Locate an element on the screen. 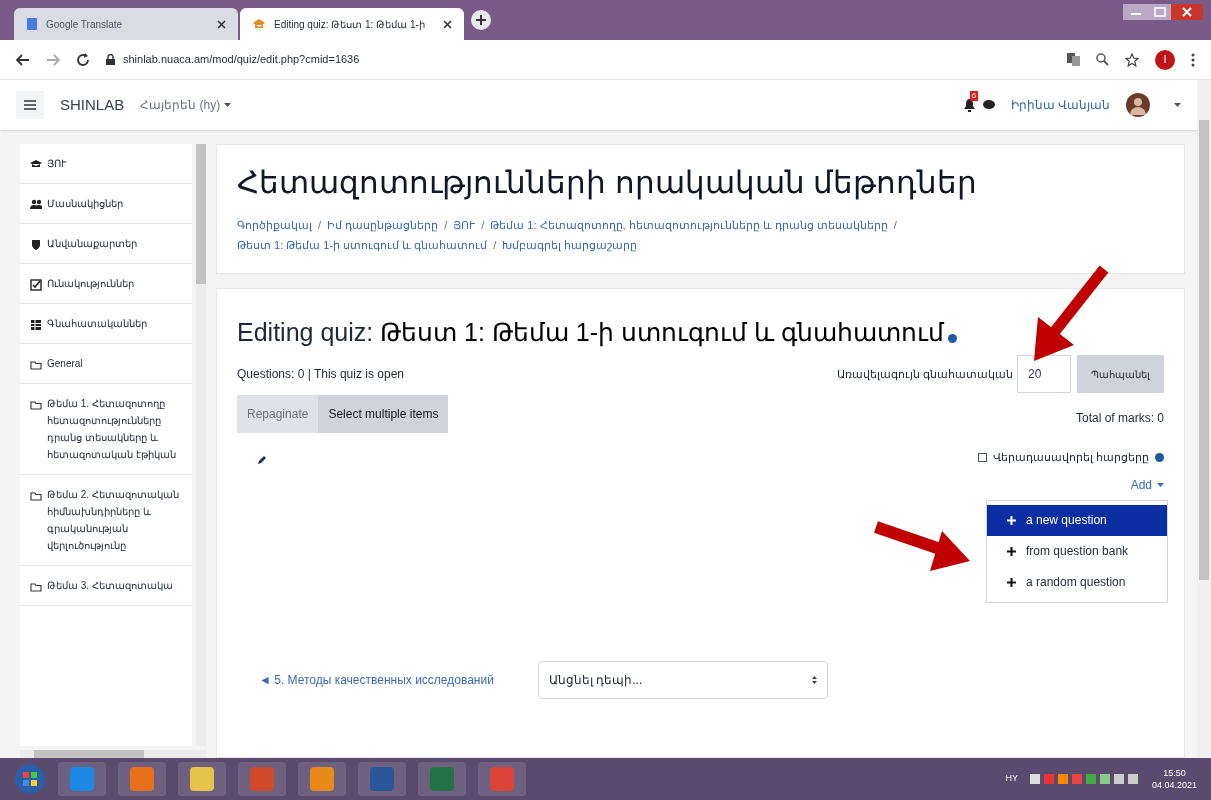 Image resolution: width=1211 pixels, height=800 pixels. checkbox is located at coordinates (982, 457).